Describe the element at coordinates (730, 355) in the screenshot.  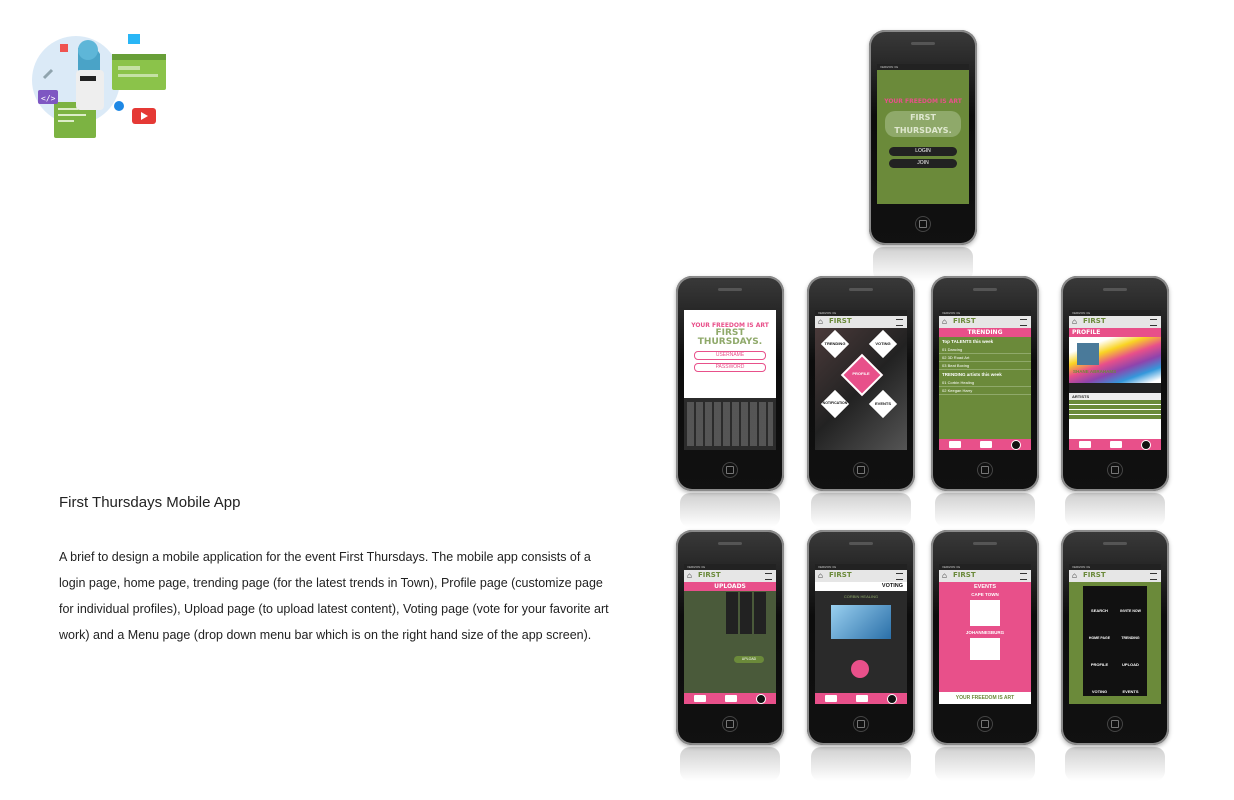
I see `username-field: USERNAME` at that location.